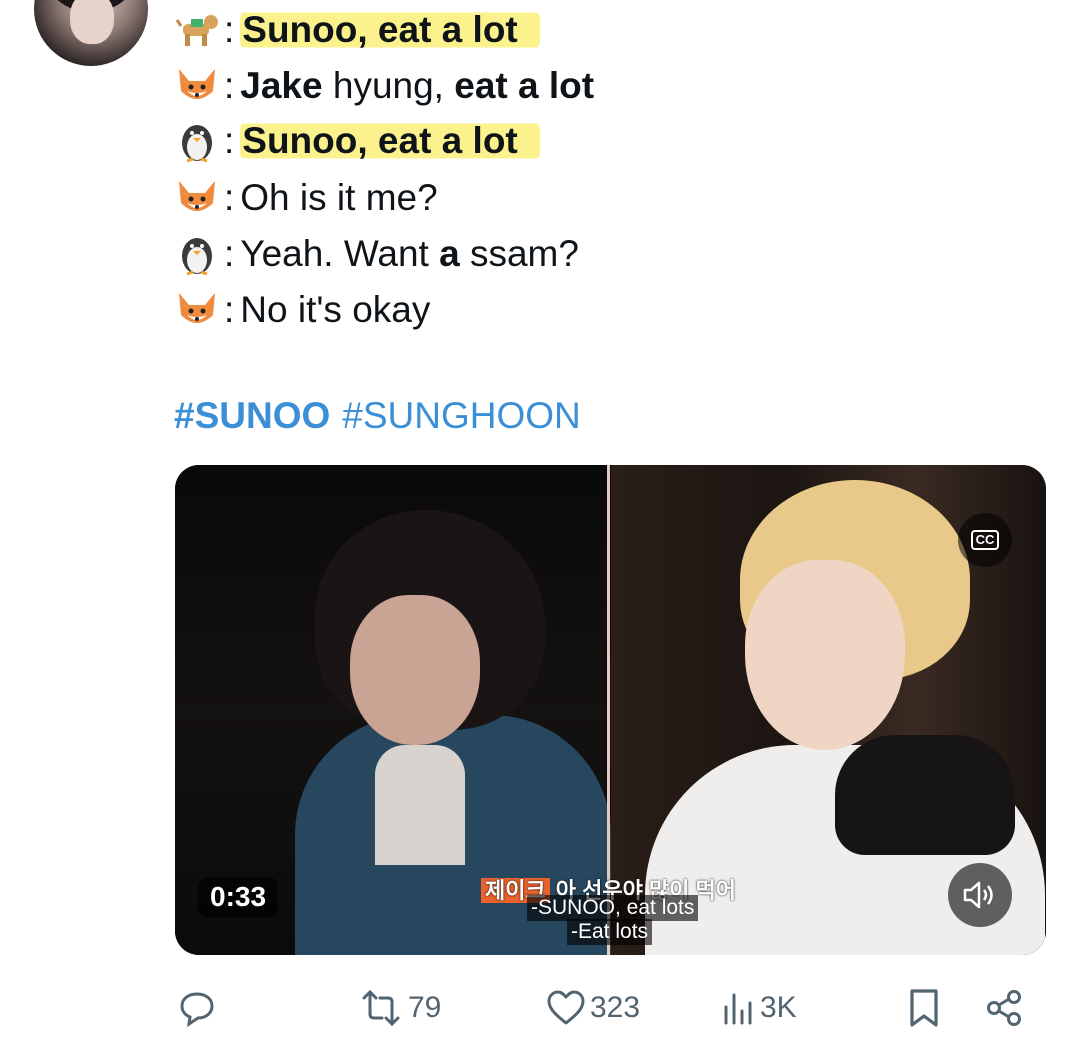  What do you see at coordinates (281, 85) in the screenshot?
I see `line-text: Jake` at bounding box center [281, 85].